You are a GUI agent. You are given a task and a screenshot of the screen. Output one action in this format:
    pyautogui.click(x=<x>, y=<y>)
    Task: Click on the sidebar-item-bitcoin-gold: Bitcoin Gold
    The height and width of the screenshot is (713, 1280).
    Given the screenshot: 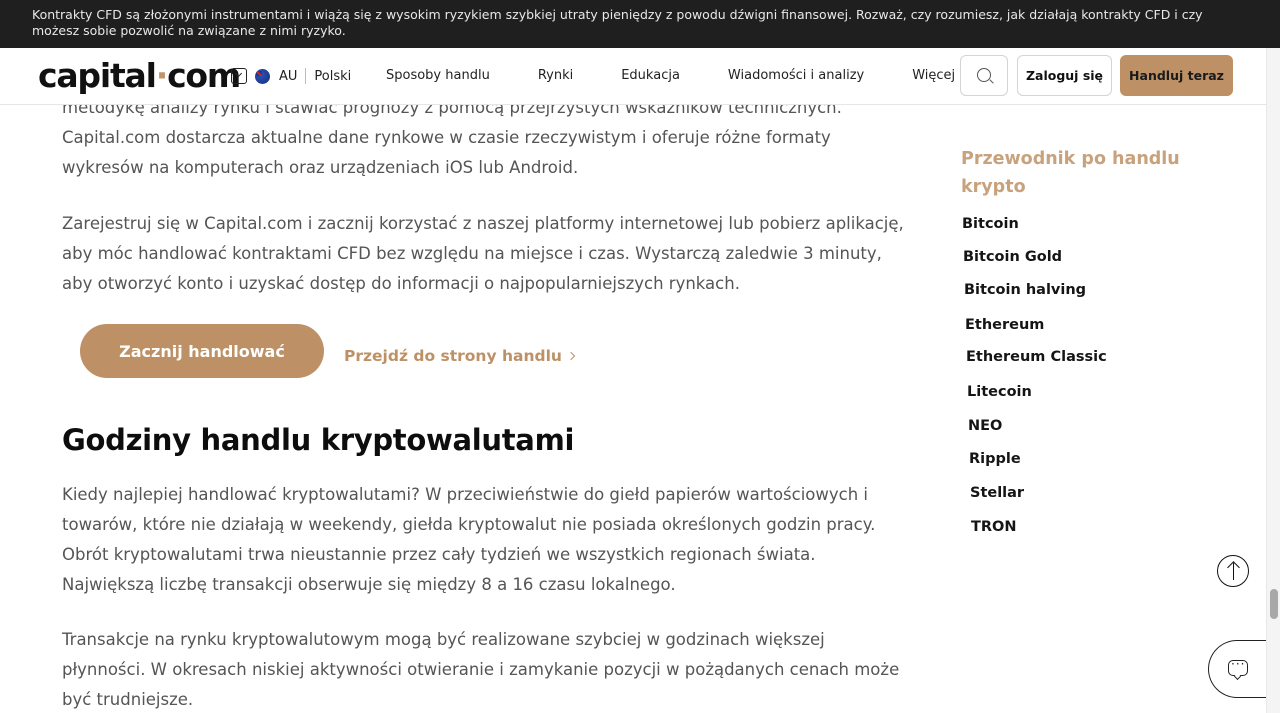 What is the action you would take?
    pyautogui.click(x=1012, y=257)
    